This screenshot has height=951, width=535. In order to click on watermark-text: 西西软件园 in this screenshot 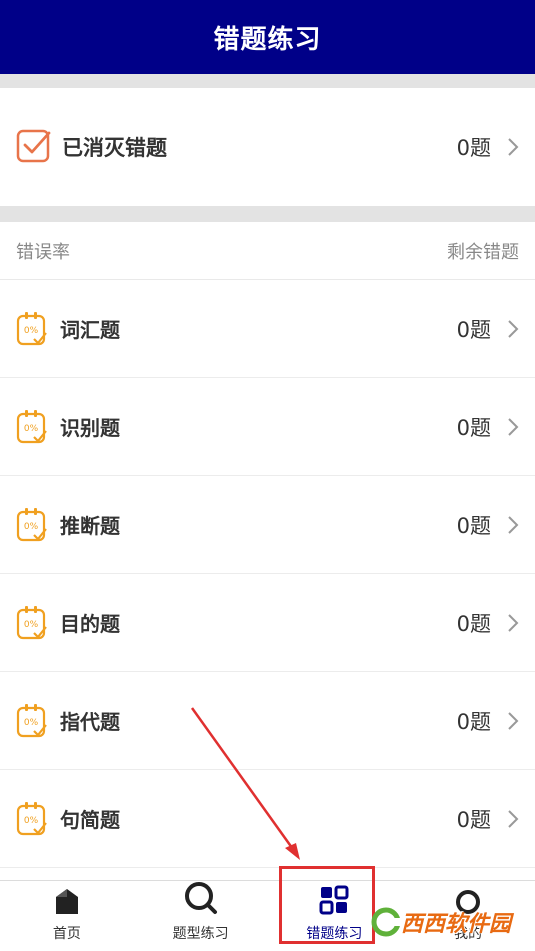, I will do `click(456, 924)`.